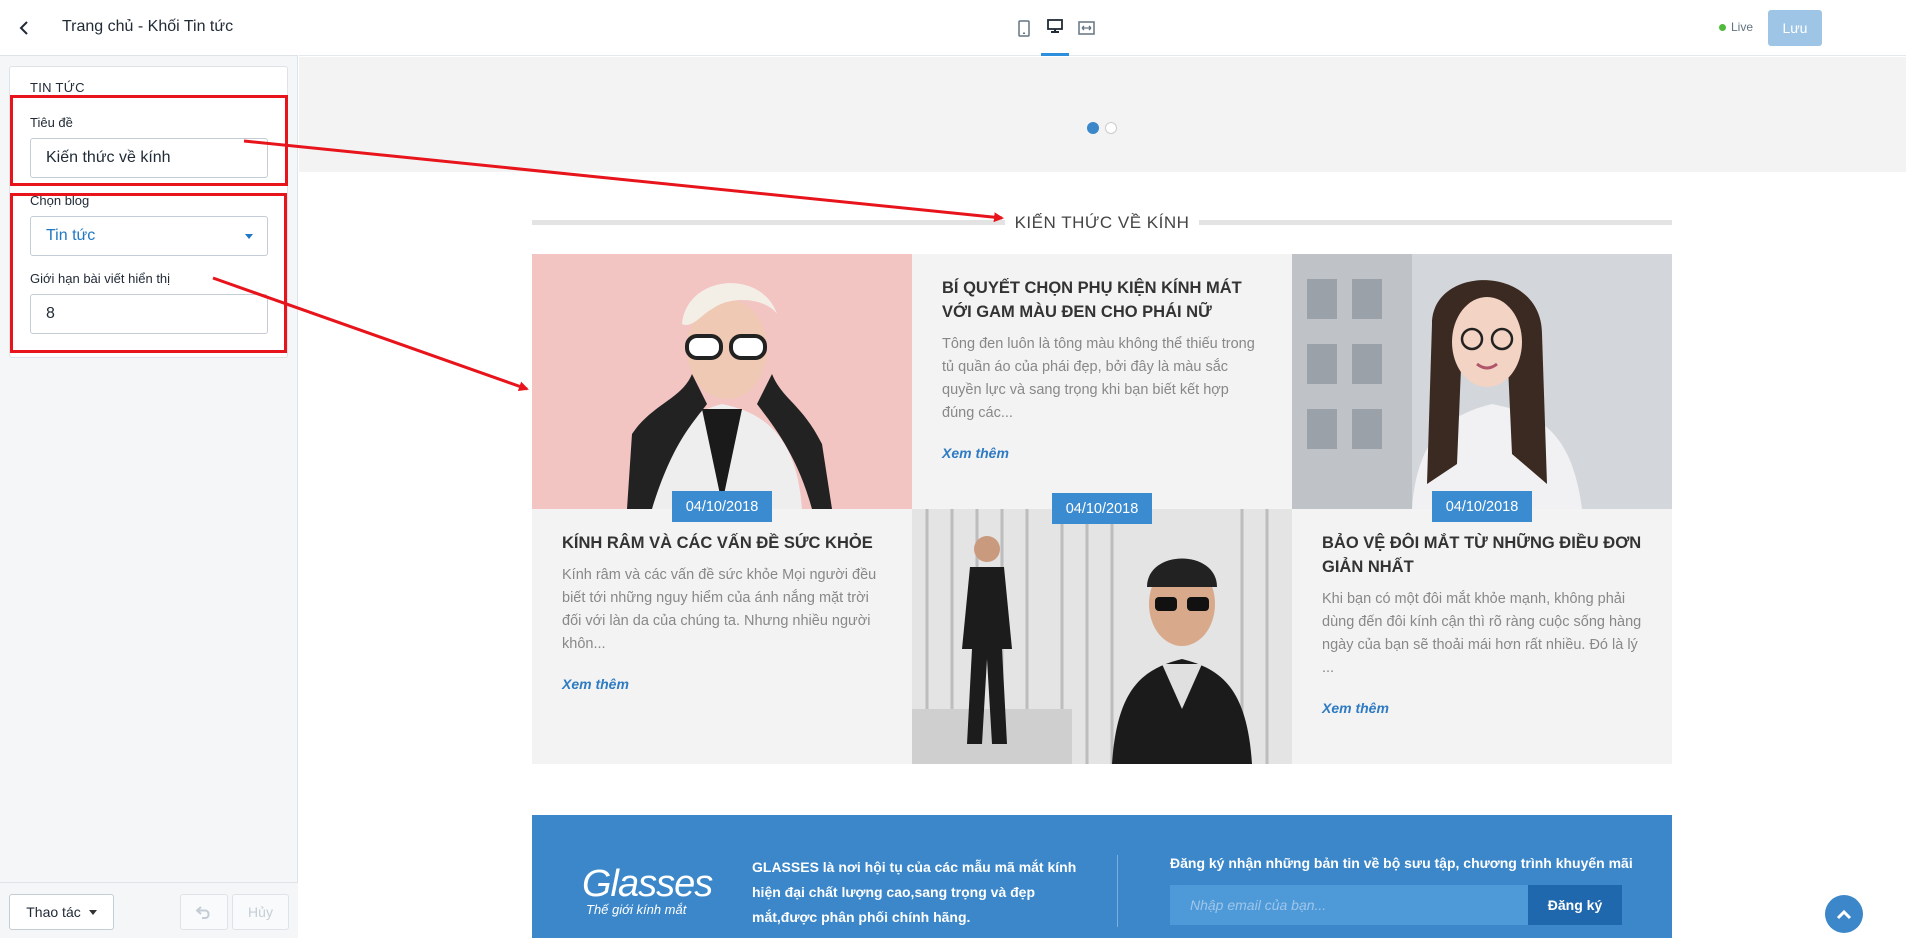 The image size is (1906, 938). What do you see at coordinates (722, 543) in the screenshot?
I see `post-title-1: KÍNH RÂM VÀ CÁC VẤN ĐỀ SỨC KHỎE` at bounding box center [722, 543].